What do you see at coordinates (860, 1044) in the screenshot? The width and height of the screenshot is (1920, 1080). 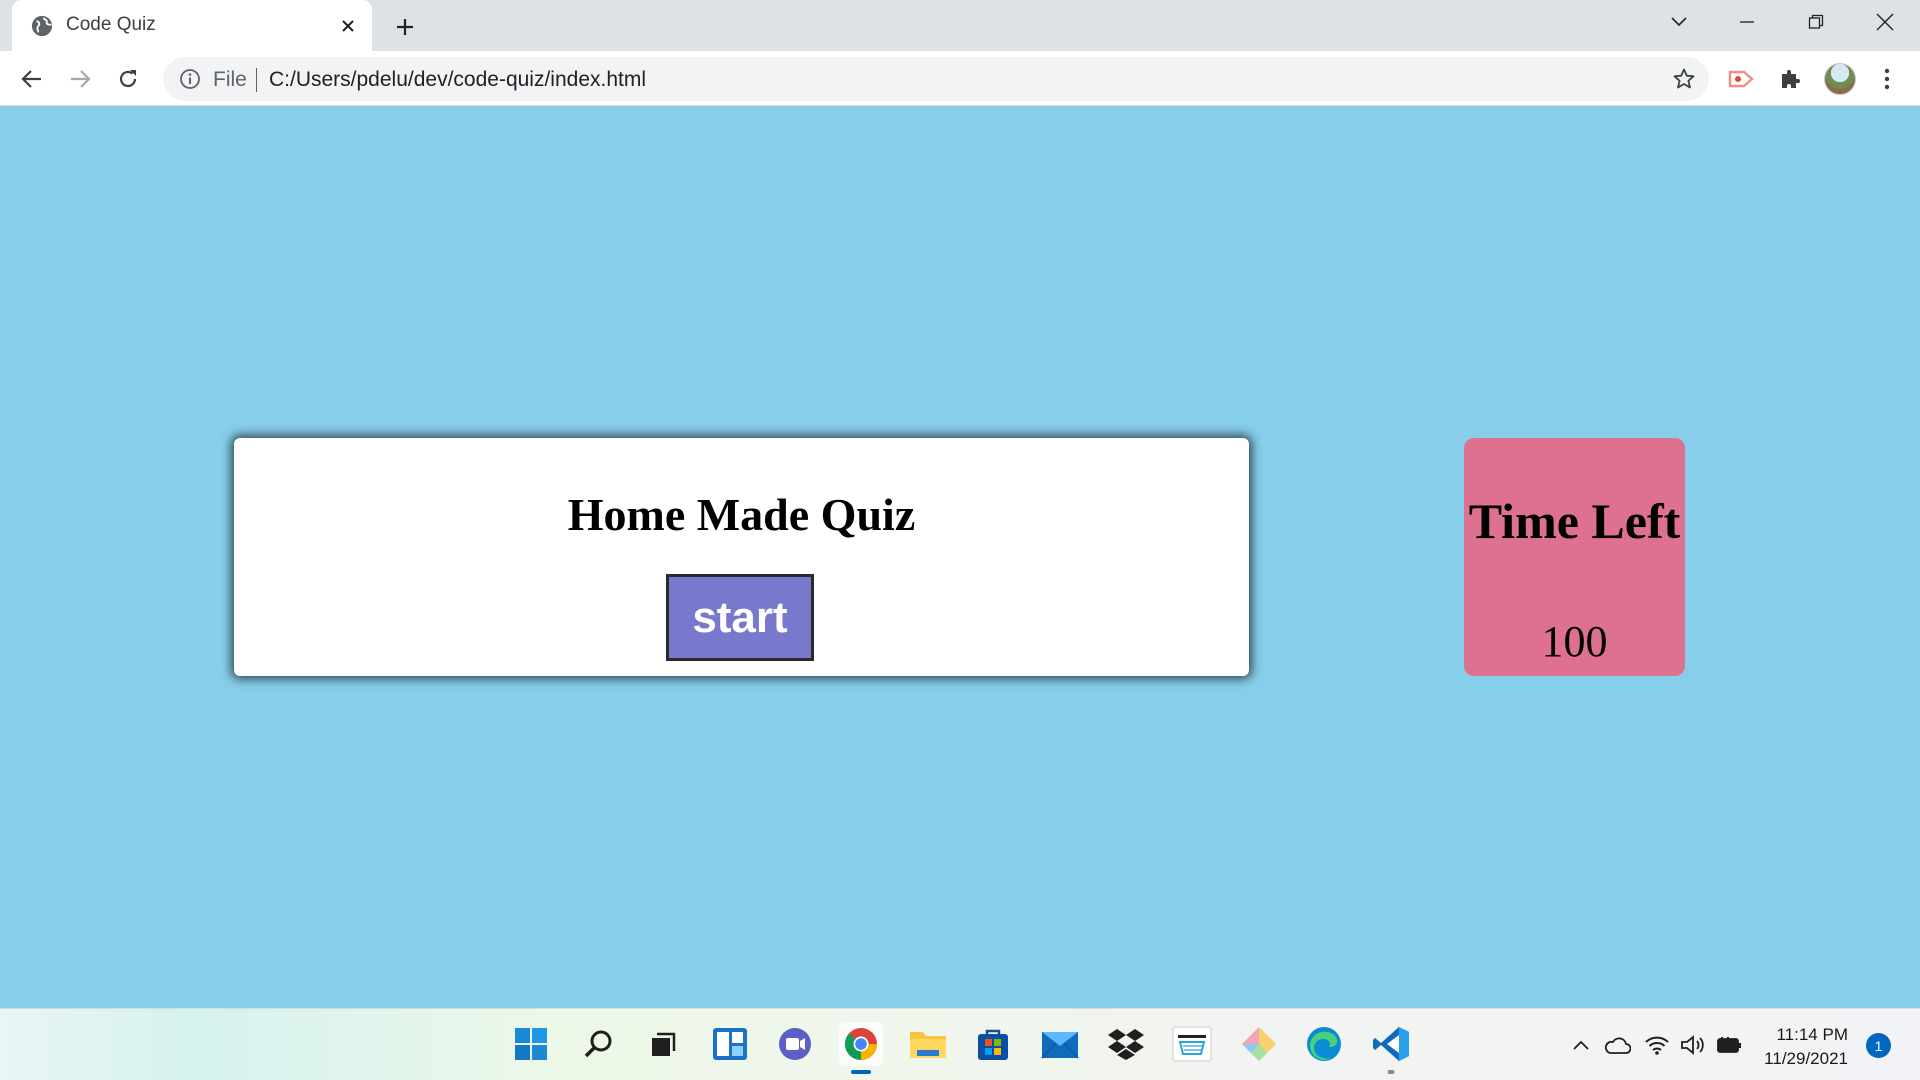 I see `chrome-icon` at bounding box center [860, 1044].